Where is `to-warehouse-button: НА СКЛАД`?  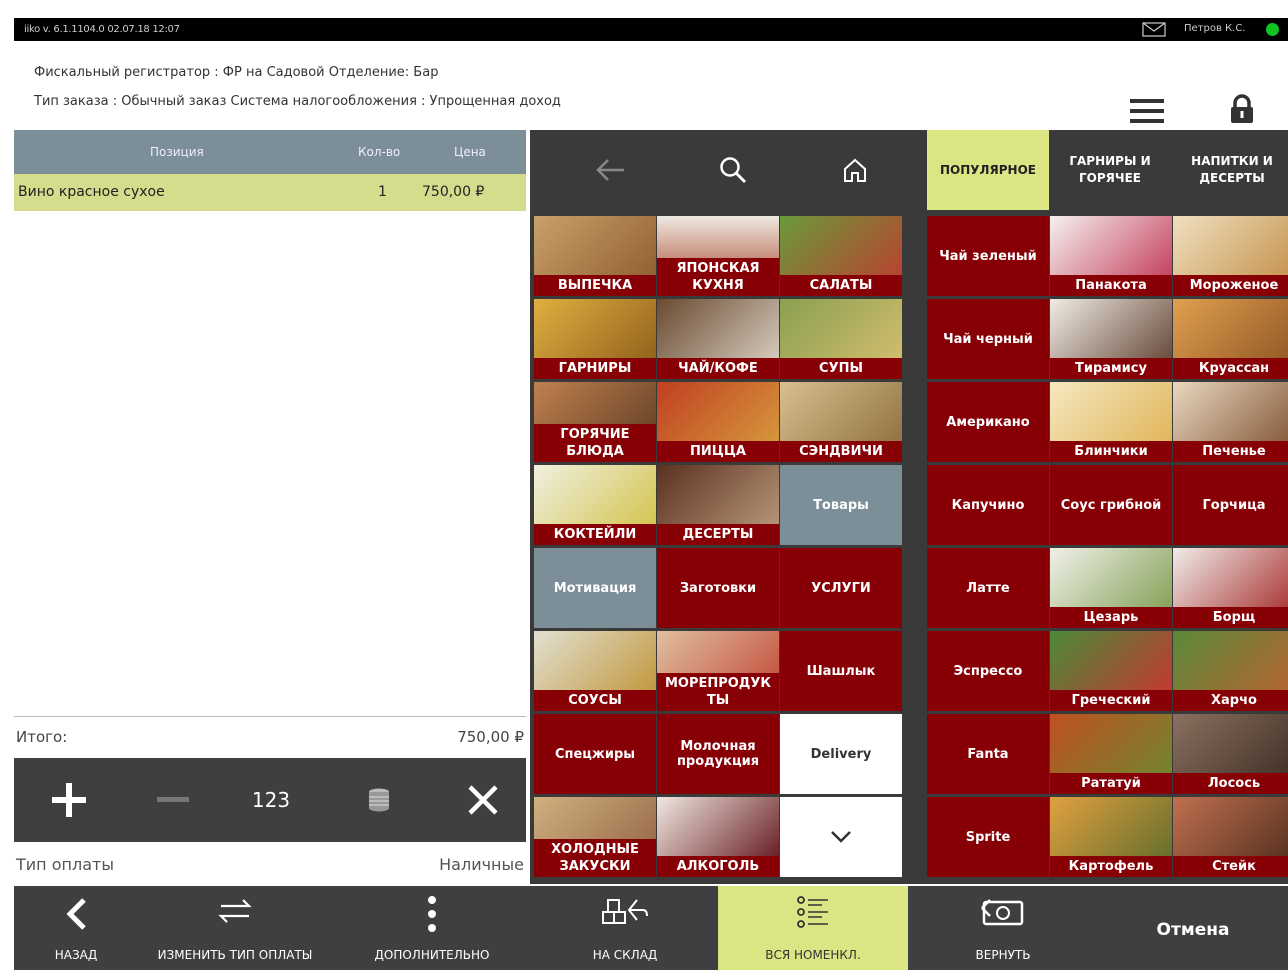 to-warehouse-button: НА СКЛАД is located at coordinates (625, 928).